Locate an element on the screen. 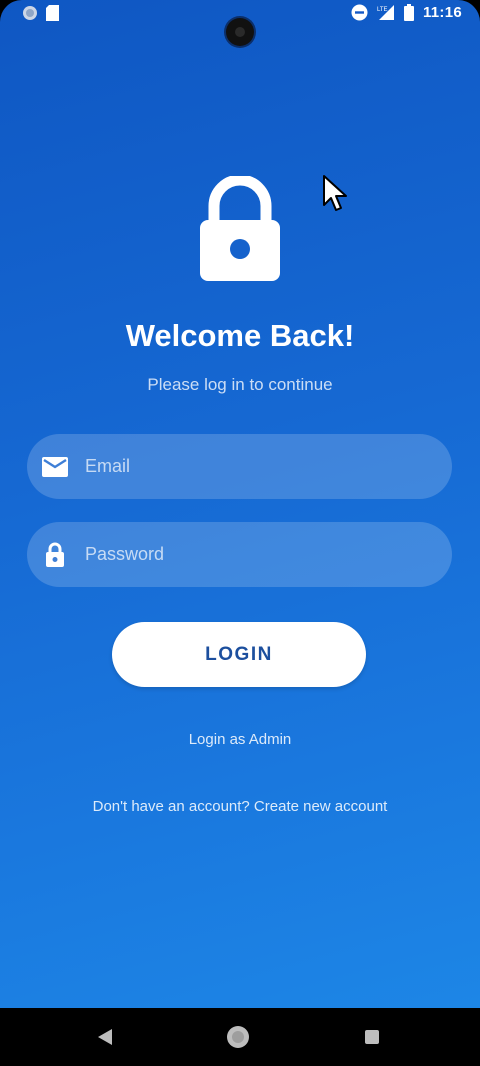 The height and width of the screenshot is (1066, 480). email-field is located at coordinates (239, 466).